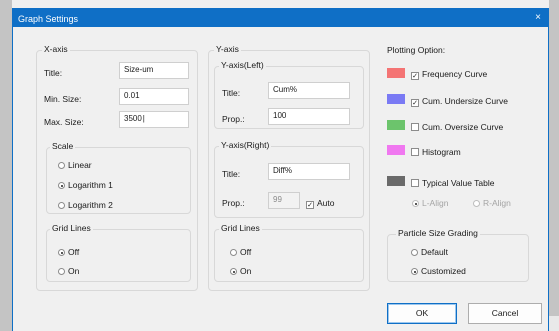 This screenshot has height=331, width=559. What do you see at coordinates (326, 203) in the screenshot?
I see `y-right-auto-label: Auto` at bounding box center [326, 203].